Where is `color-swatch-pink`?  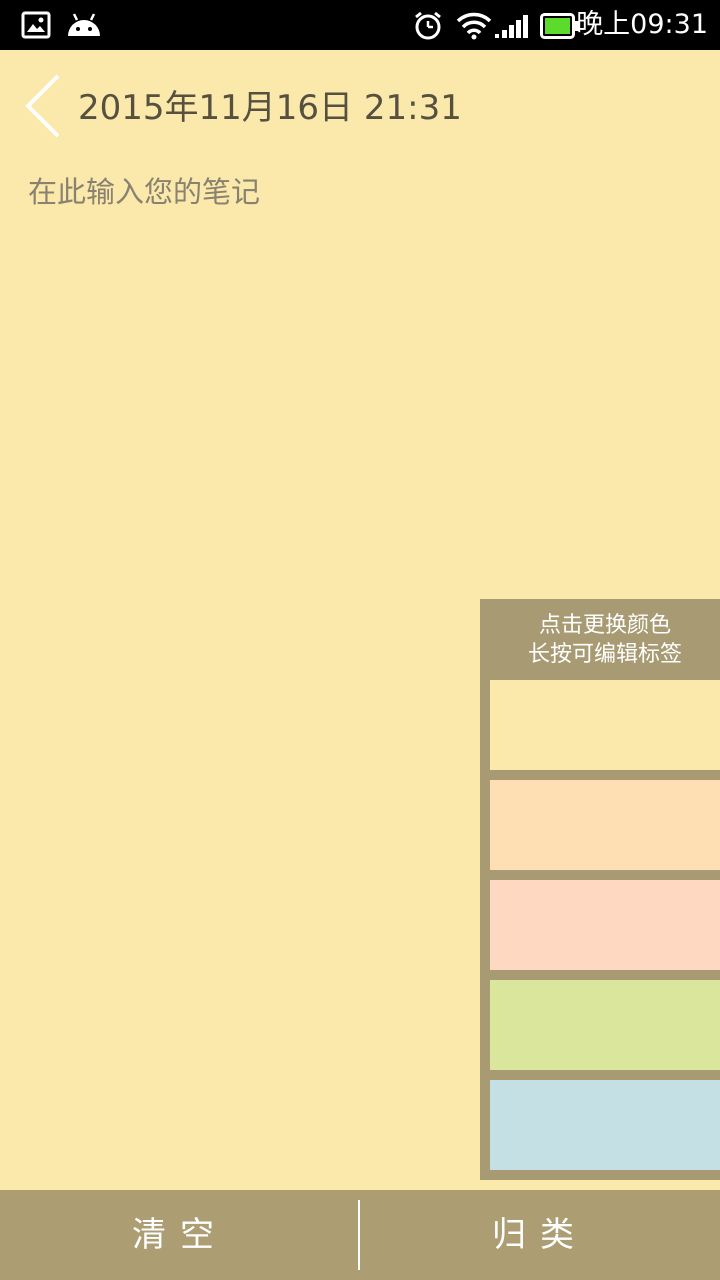 color-swatch-pink is located at coordinates (605, 925).